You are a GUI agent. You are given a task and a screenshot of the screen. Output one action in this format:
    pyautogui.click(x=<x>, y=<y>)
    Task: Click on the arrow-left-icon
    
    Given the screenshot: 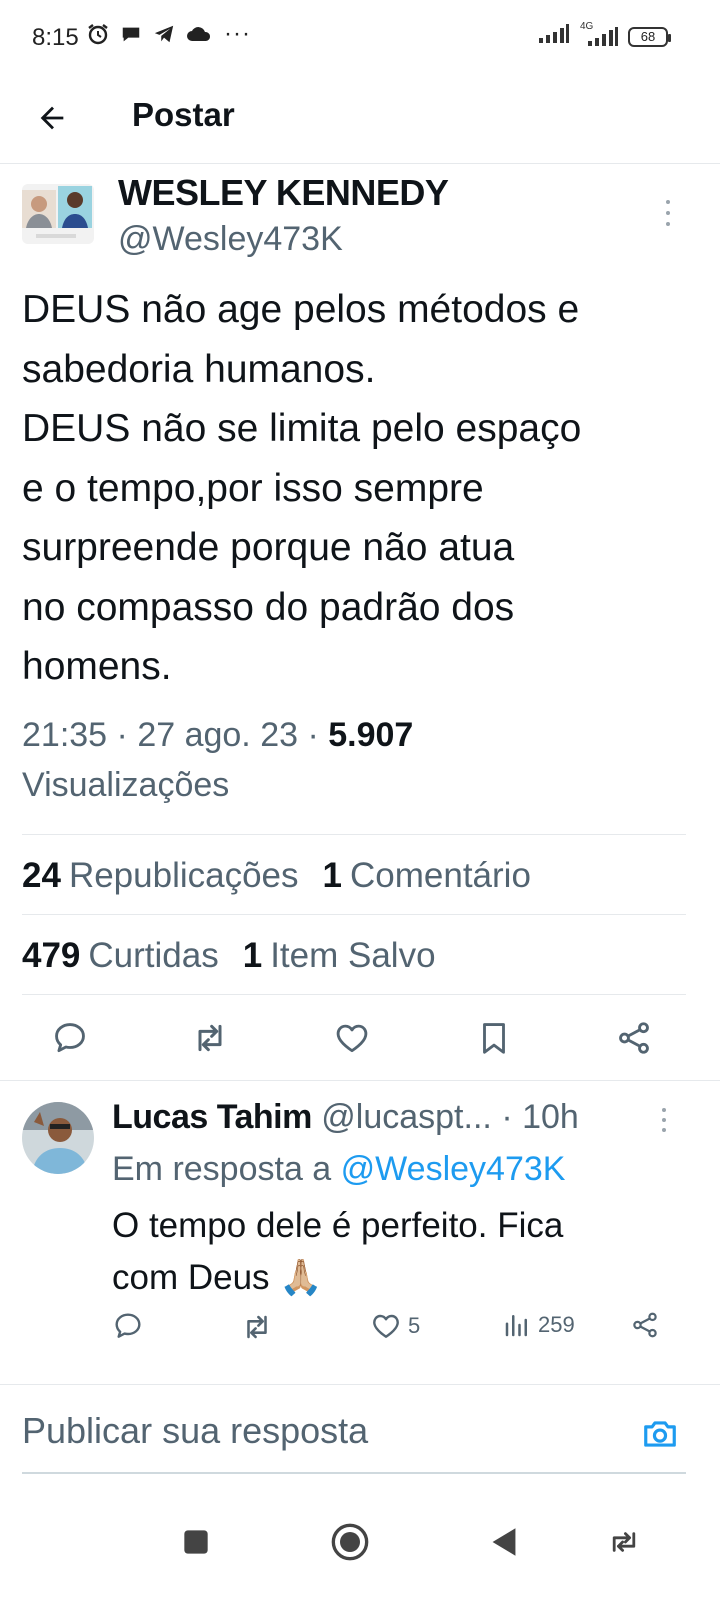 What is the action you would take?
    pyautogui.click(x=52, y=118)
    